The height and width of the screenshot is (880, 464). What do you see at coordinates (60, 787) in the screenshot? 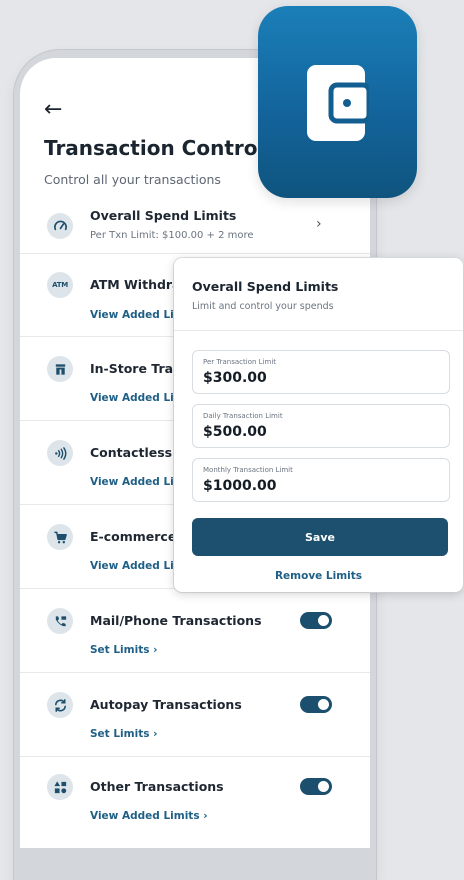
I see `category-shapes-icon` at bounding box center [60, 787].